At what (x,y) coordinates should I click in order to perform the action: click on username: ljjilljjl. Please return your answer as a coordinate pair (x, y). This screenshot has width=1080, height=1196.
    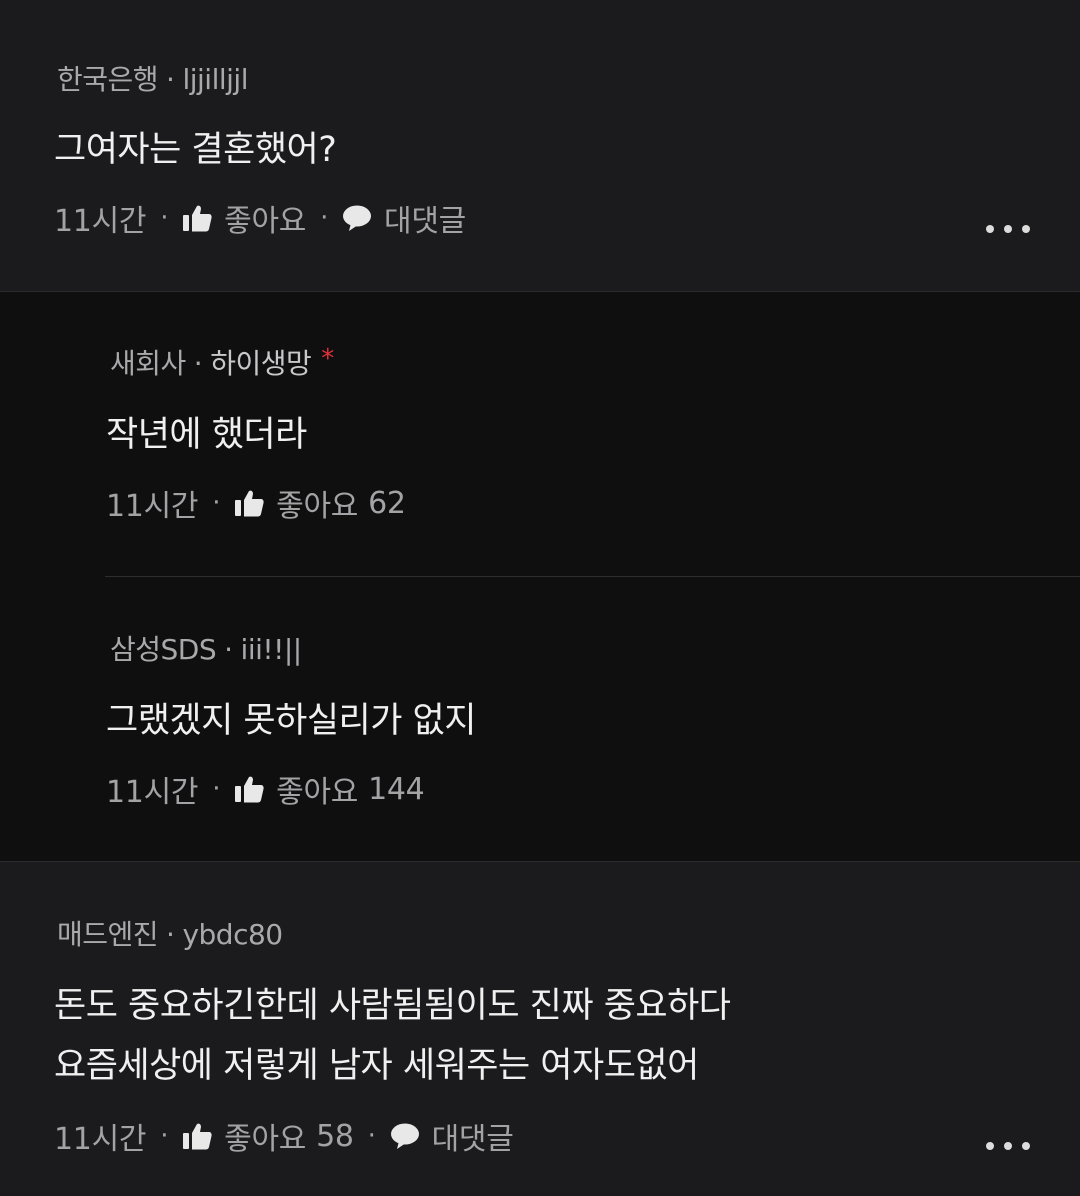
    Looking at the image, I should click on (215, 79).